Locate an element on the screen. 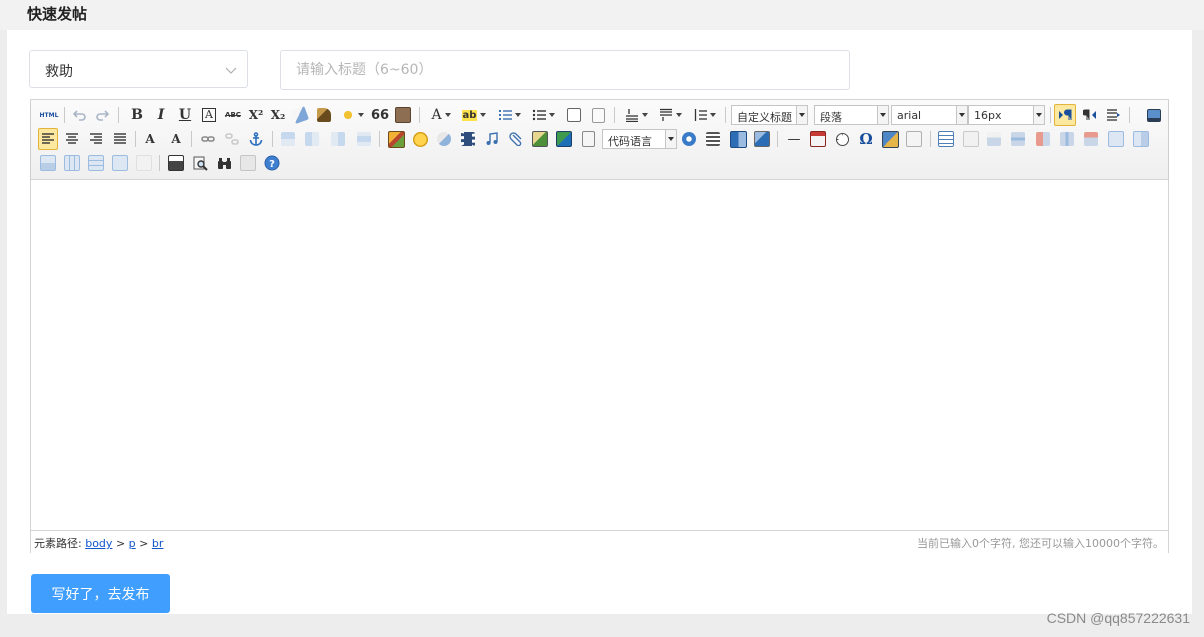  insert-date-button is located at coordinates (818, 139).